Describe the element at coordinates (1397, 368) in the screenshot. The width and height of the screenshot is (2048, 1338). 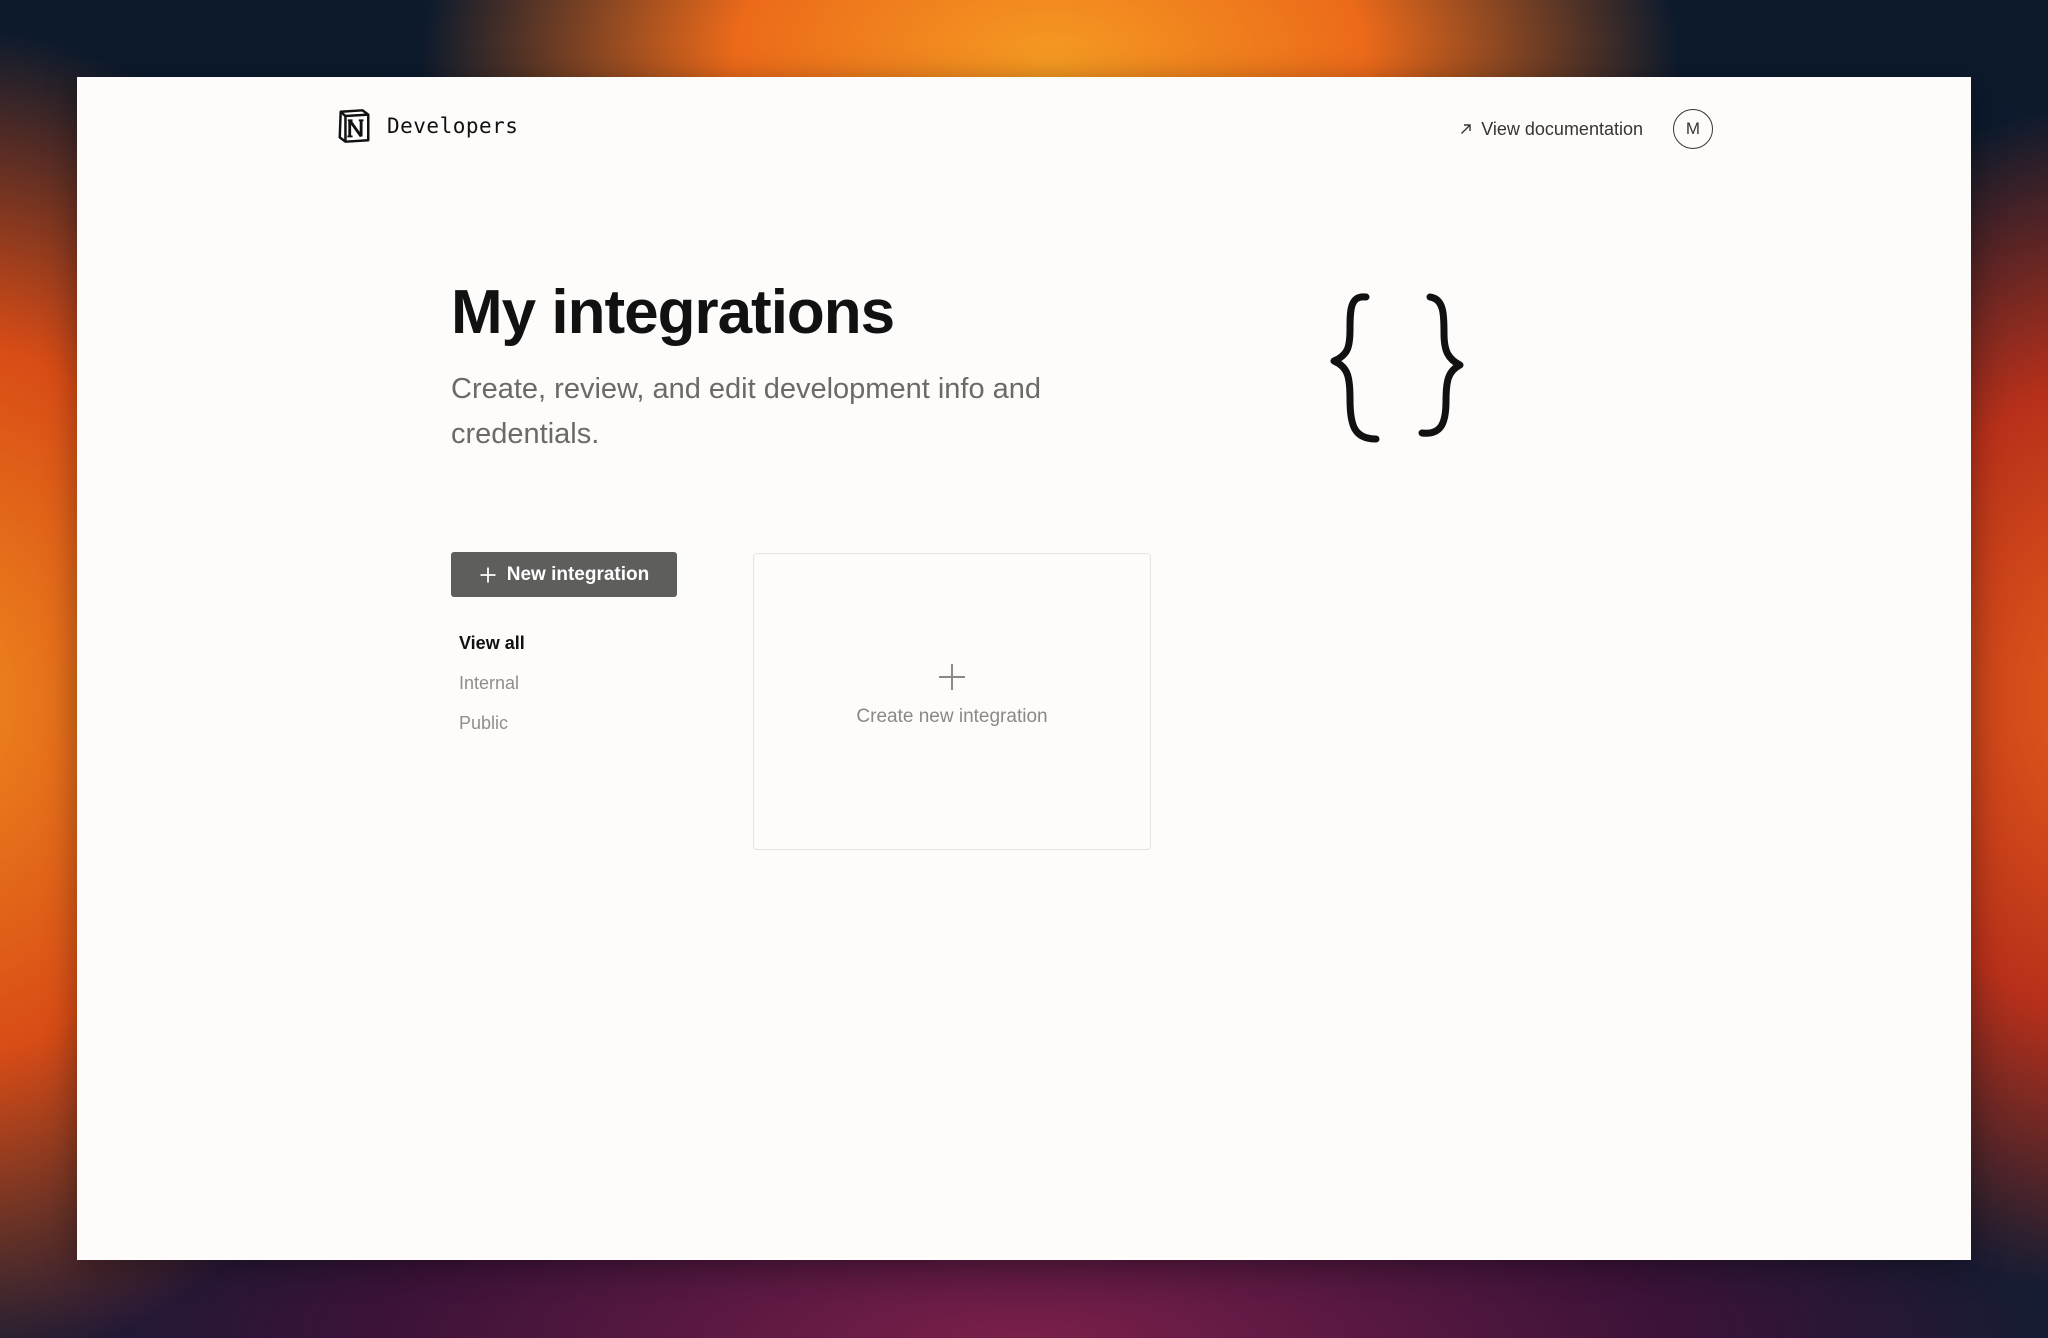
I see `curly-braces-icon` at that location.